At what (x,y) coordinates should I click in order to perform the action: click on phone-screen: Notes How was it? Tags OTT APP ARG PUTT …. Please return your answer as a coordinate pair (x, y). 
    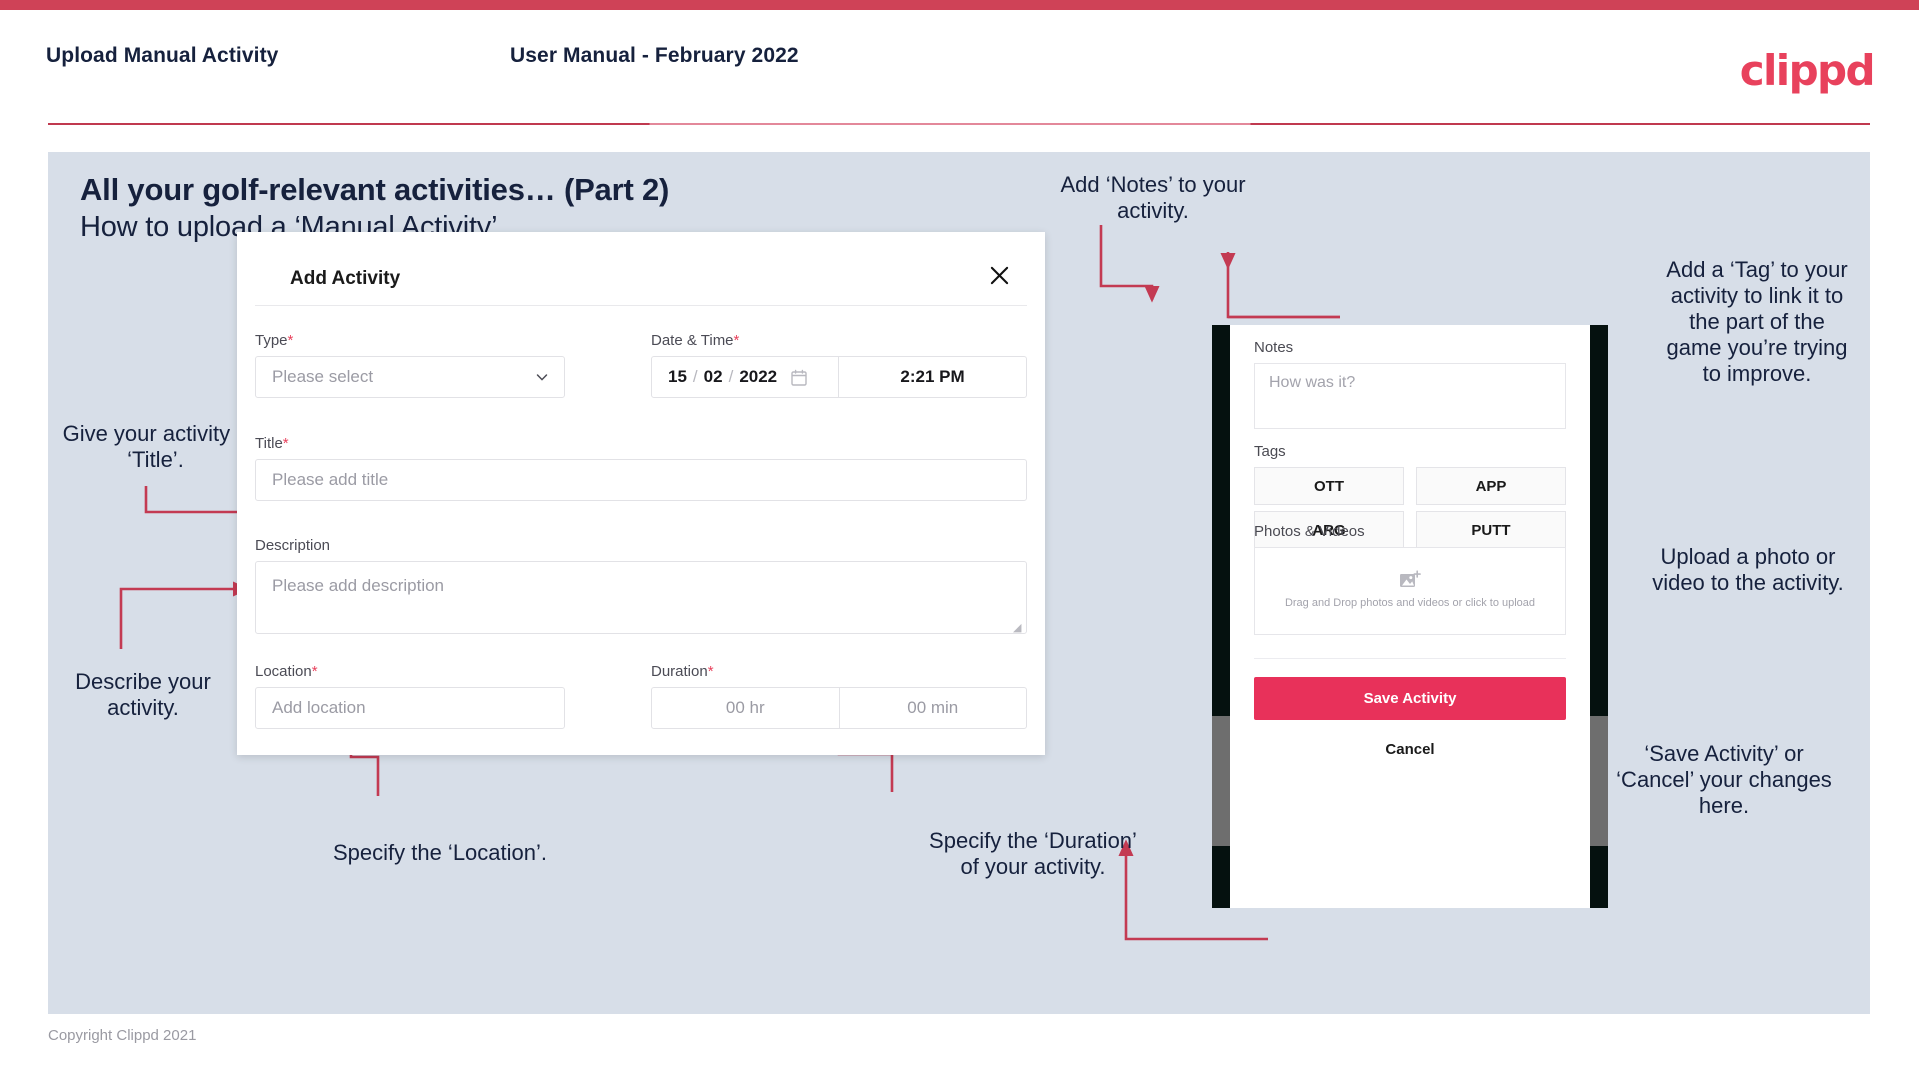
    Looking at the image, I should click on (1410, 616).